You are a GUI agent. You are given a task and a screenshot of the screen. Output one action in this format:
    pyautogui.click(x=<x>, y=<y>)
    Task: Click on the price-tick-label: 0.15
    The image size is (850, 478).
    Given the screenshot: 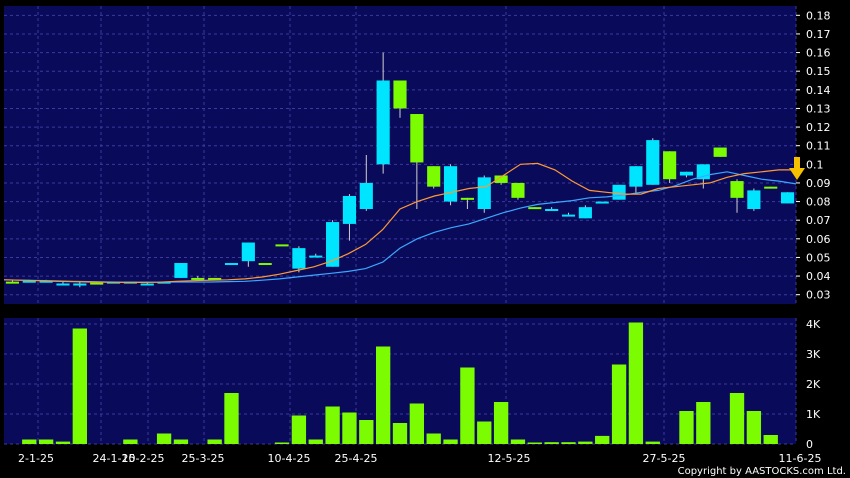 What is the action you would take?
    pyautogui.click(x=818, y=71)
    